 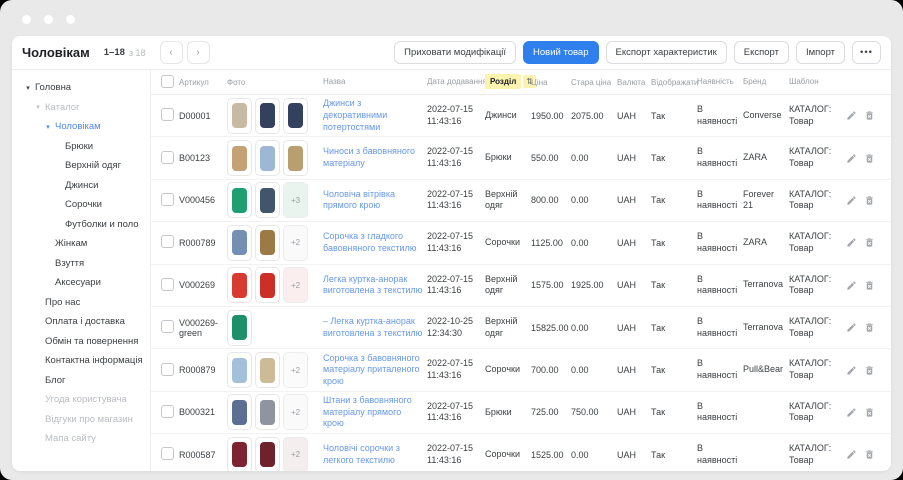 What do you see at coordinates (549, 82) in the screenshot?
I see `header-price: Цiна` at bounding box center [549, 82].